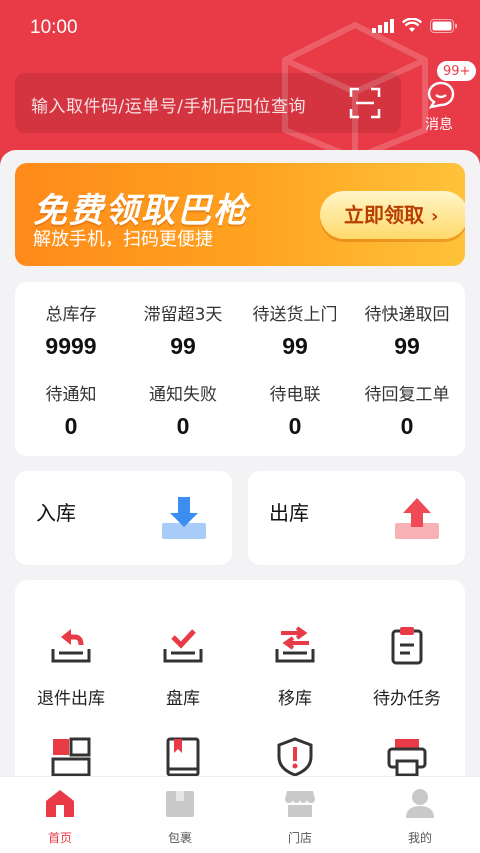  Describe the element at coordinates (180, 804) in the screenshot. I see `package-icon` at that location.